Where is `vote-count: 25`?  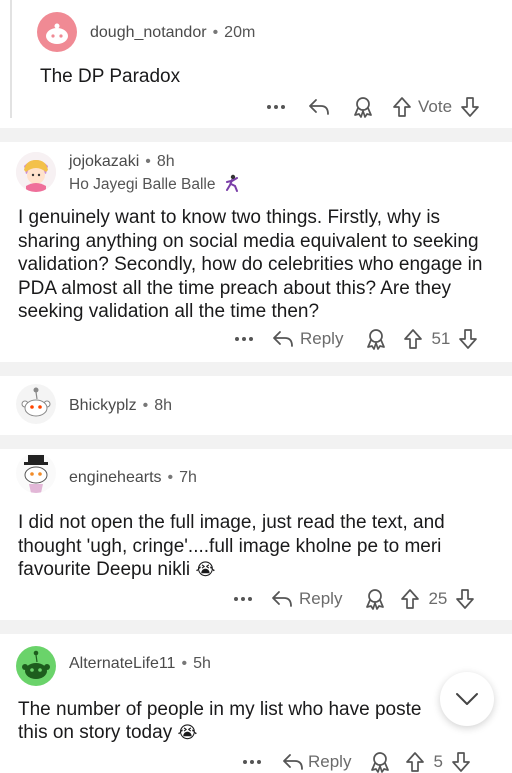 vote-count: 25 is located at coordinates (438, 598).